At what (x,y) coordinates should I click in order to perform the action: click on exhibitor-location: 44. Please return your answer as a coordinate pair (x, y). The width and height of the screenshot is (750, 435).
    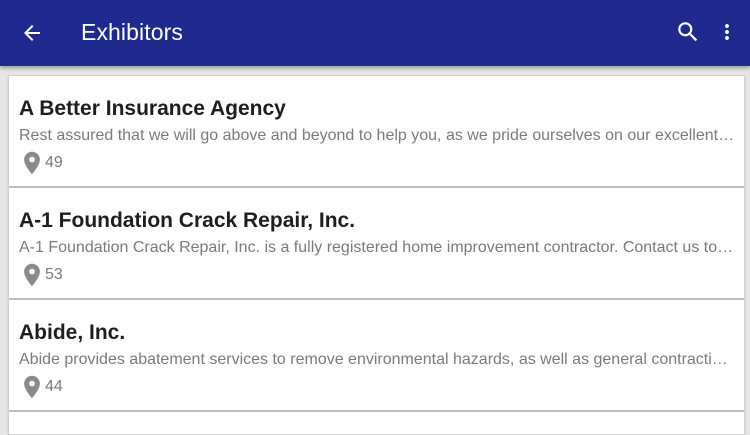
    Looking at the image, I should click on (43, 387).